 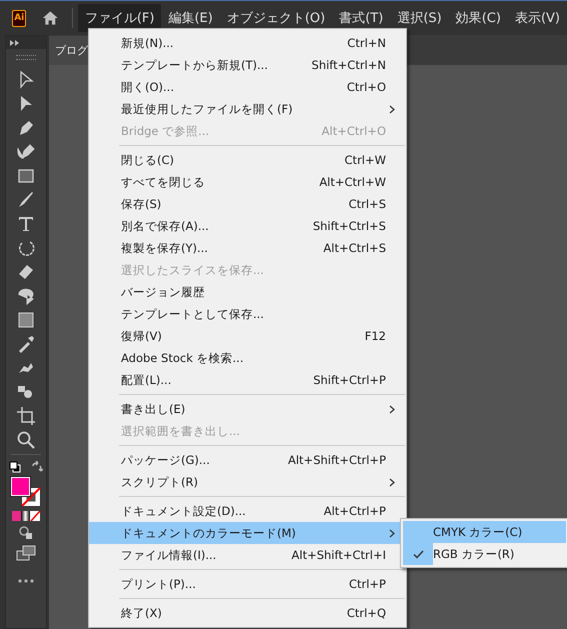 I want to click on menu-item: スクリプト(R), so click(x=247, y=482).